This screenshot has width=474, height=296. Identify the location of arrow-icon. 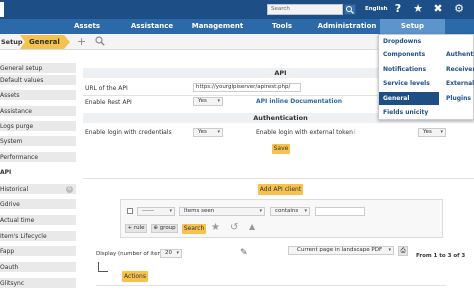
(103, 267).